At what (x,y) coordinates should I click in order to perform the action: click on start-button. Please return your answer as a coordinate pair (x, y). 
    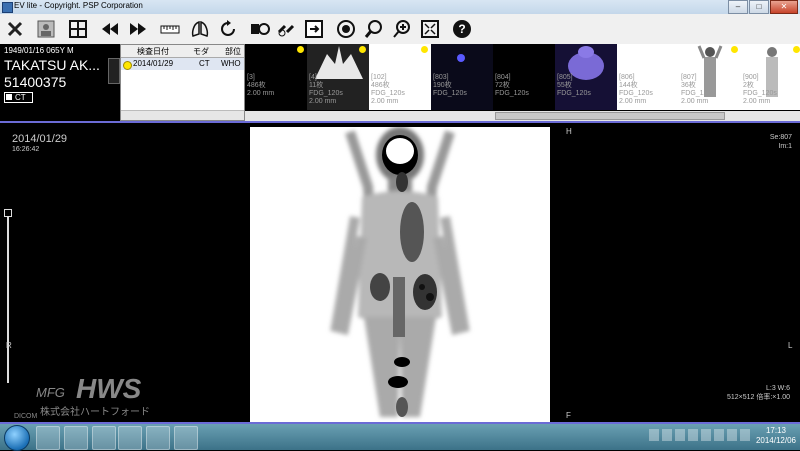
    Looking at the image, I should click on (17, 438).